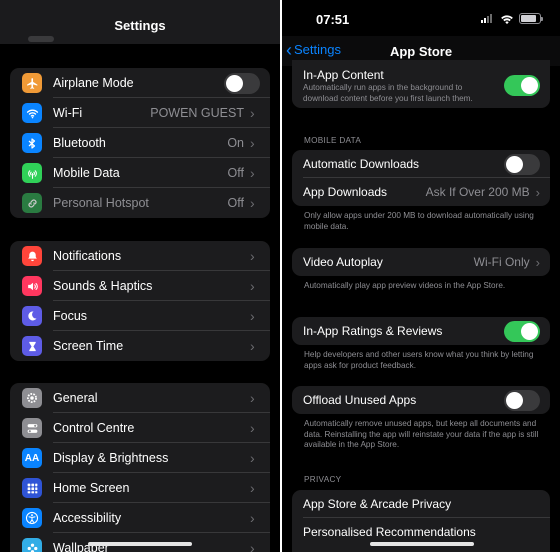 The image size is (560, 552). Describe the element at coordinates (32, 256) in the screenshot. I see `bell-icon` at that location.